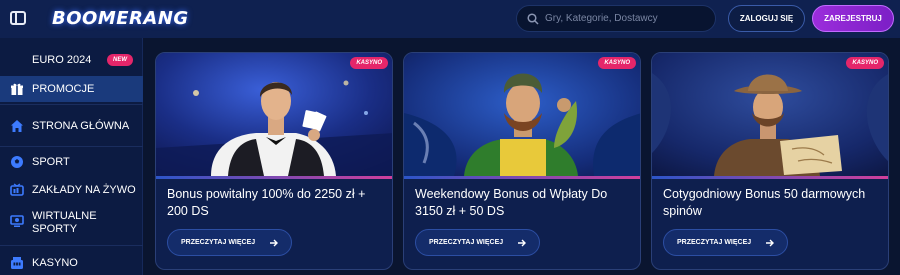 The width and height of the screenshot is (900, 275). What do you see at coordinates (51, 162) in the screenshot?
I see `sidebar-item-label: SPORT` at bounding box center [51, 162].